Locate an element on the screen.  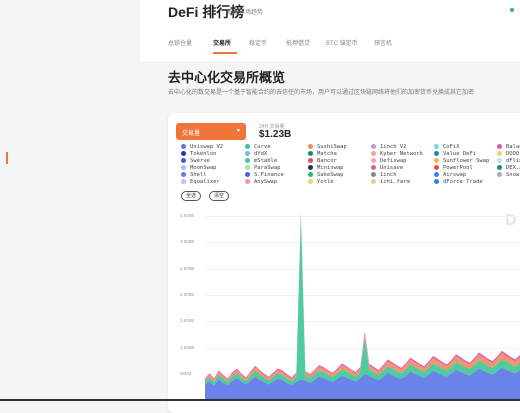
volume-value: $1.23B is located at coordinates (275, 134).